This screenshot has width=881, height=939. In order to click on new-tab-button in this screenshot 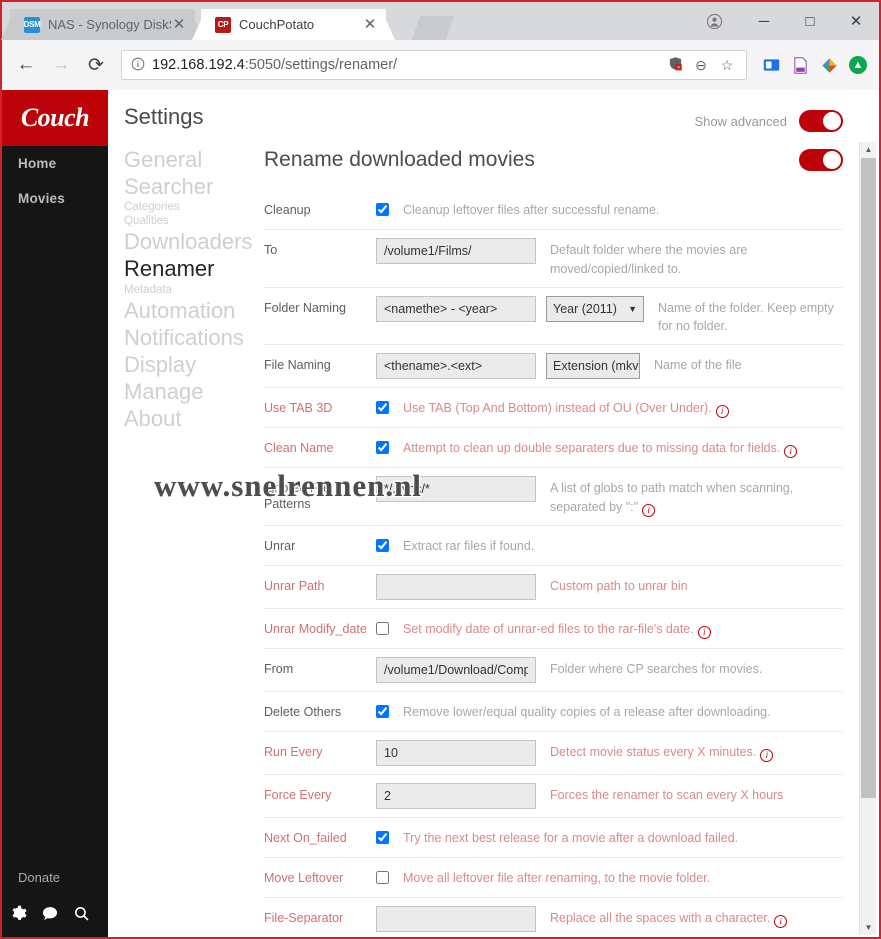, I will do `click(433, 28)`.